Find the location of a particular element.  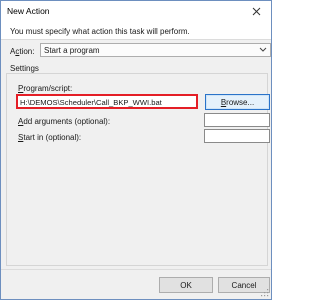

ok-button-label: OK is located at coordinates (186, 285).